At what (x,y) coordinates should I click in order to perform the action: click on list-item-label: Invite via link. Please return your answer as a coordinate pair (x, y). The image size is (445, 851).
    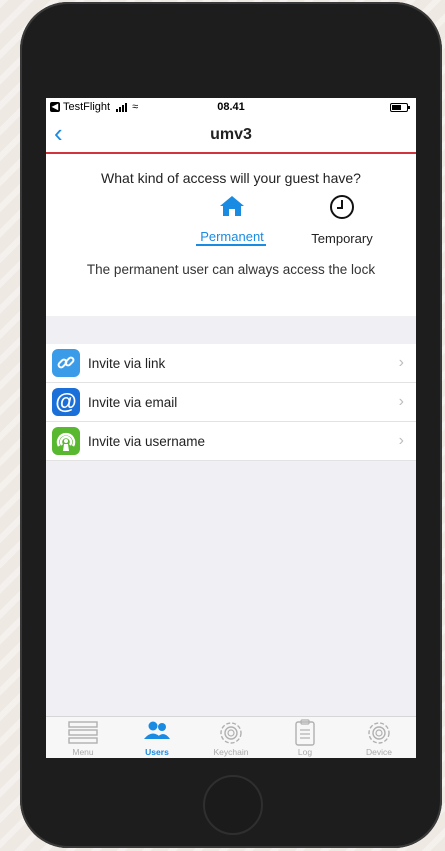
    Looking at the image, I should click on (127, 363).